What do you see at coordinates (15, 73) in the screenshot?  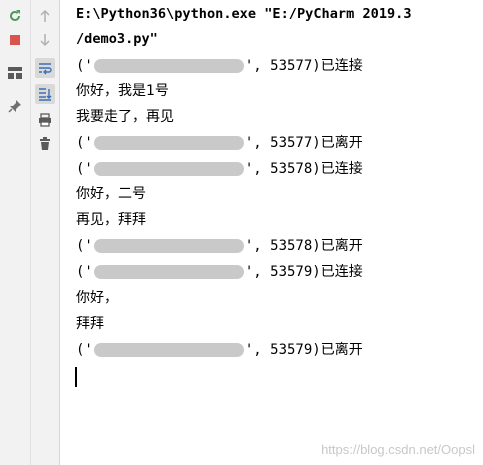 I see `restore-layout-icon` at bounding box center [15, 73].